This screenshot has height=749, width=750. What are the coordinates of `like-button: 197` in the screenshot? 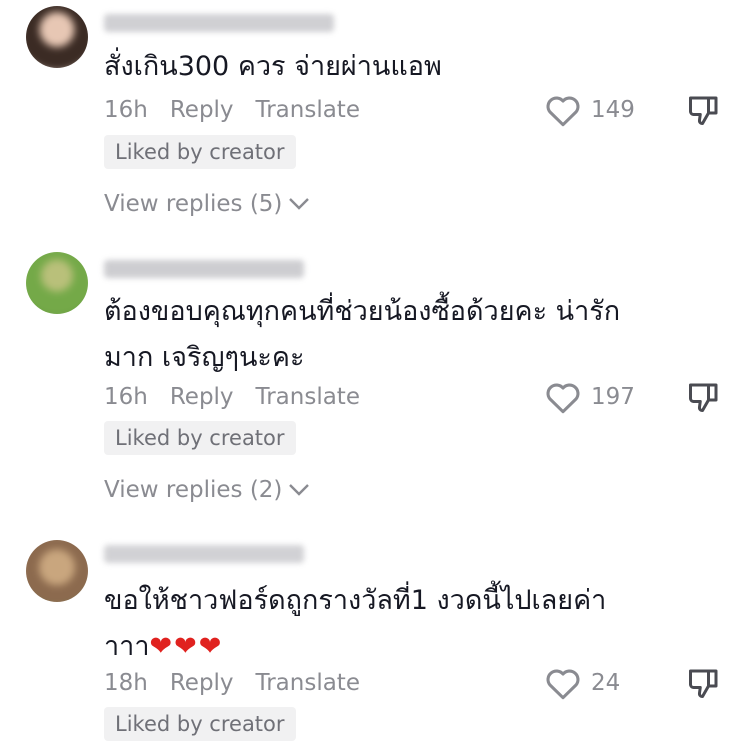 It's located at (594, 397).